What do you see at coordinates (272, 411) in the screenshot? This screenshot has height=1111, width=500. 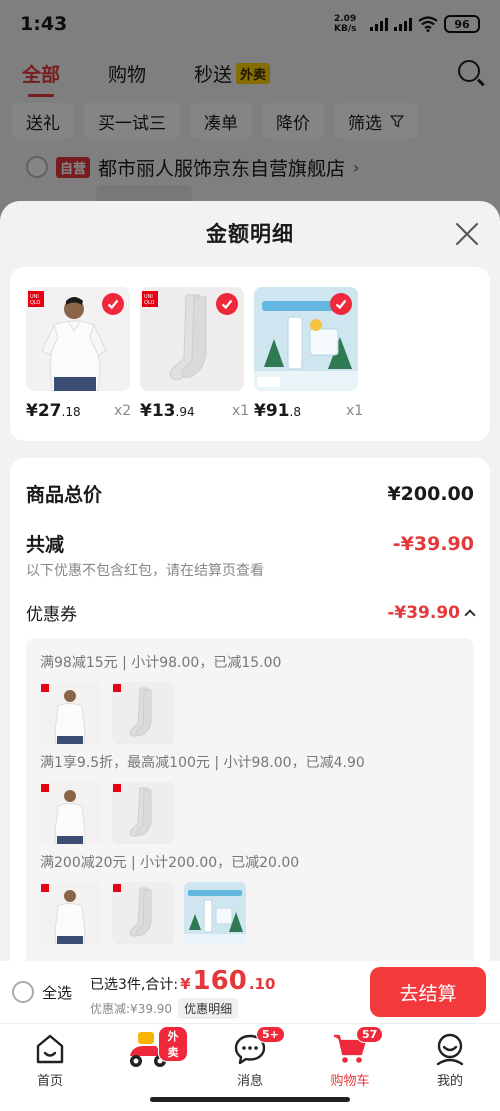 I see `price-integer: ¥91` at bounding box center [272, 411].